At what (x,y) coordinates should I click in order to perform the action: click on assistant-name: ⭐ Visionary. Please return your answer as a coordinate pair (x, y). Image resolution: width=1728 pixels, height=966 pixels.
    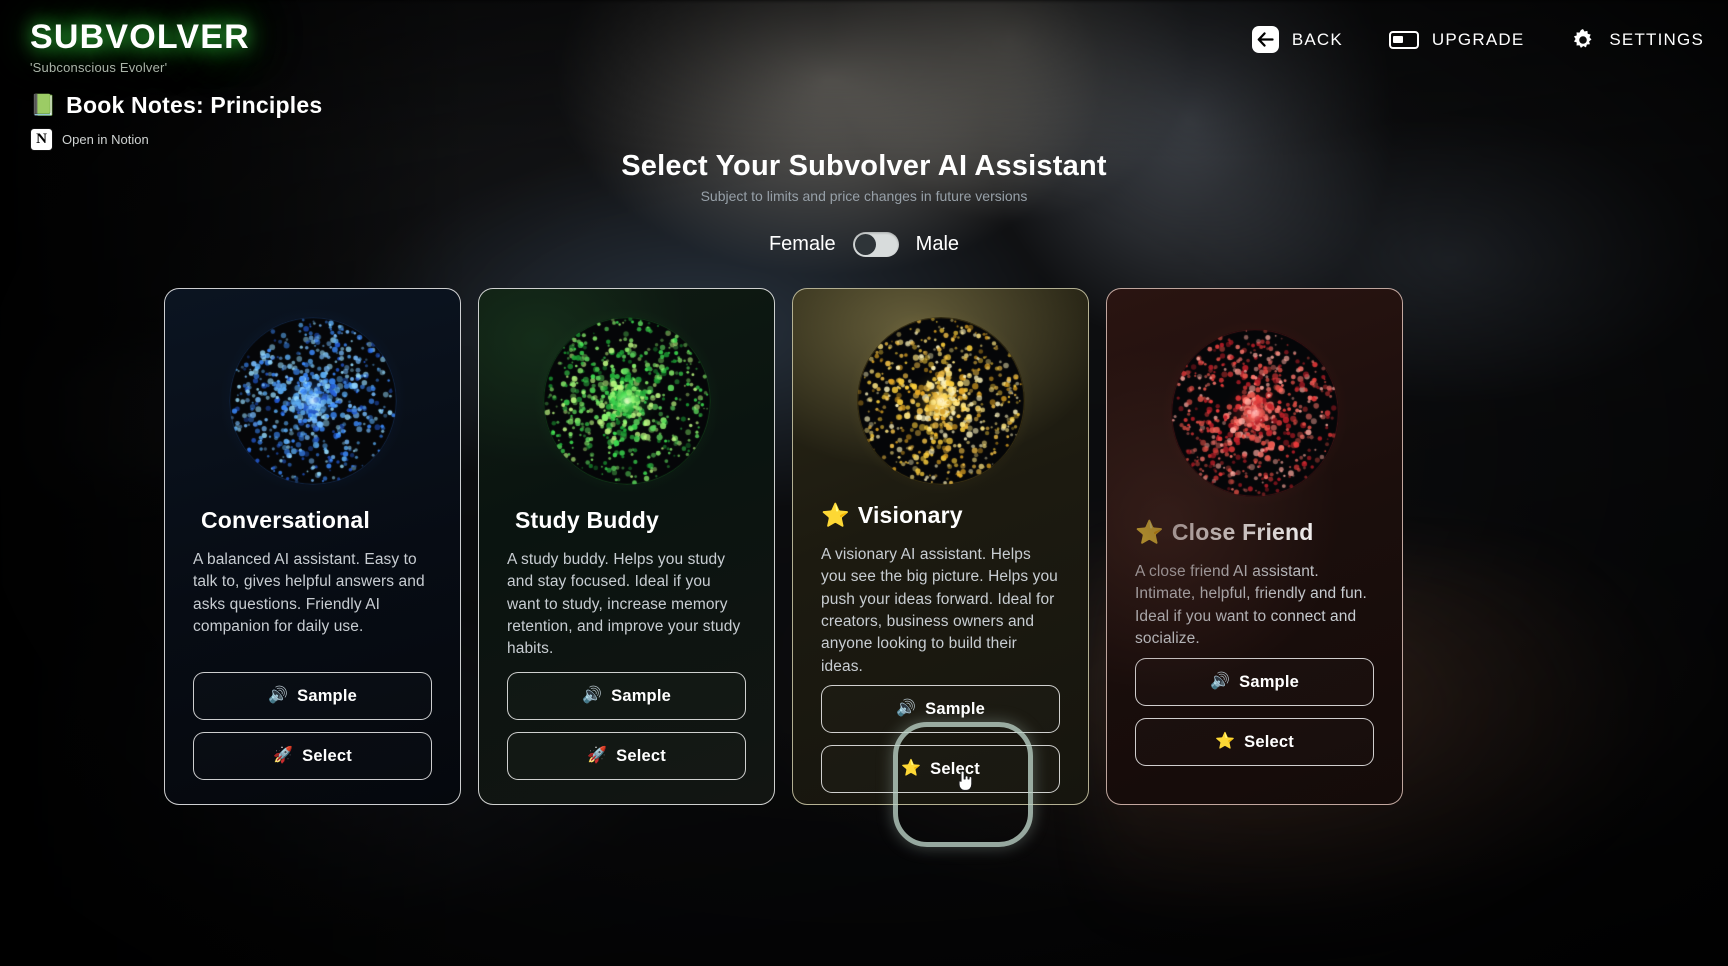
    Looking at the image, I should click on (892, 515).